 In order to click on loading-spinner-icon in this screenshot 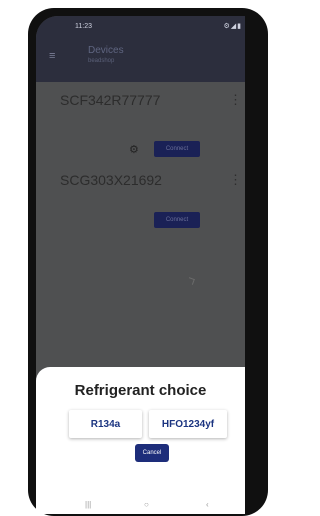, I will do `click(191, 281)`.